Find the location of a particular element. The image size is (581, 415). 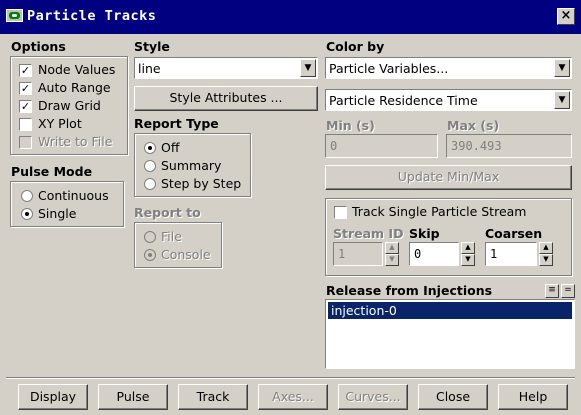

skip-label: Skip is located at coordinates (424, 233).